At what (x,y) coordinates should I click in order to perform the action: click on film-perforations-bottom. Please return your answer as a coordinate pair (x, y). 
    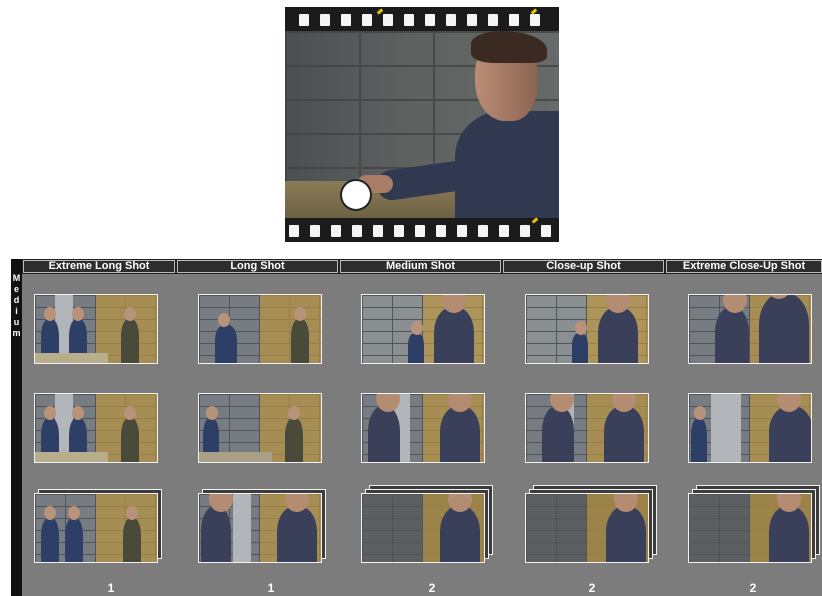
    Looking at the image, I should click on (422, 229).